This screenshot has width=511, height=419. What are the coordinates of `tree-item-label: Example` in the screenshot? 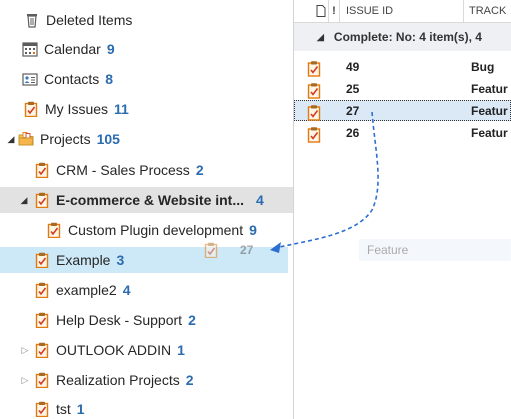 It's located at (83, 260).